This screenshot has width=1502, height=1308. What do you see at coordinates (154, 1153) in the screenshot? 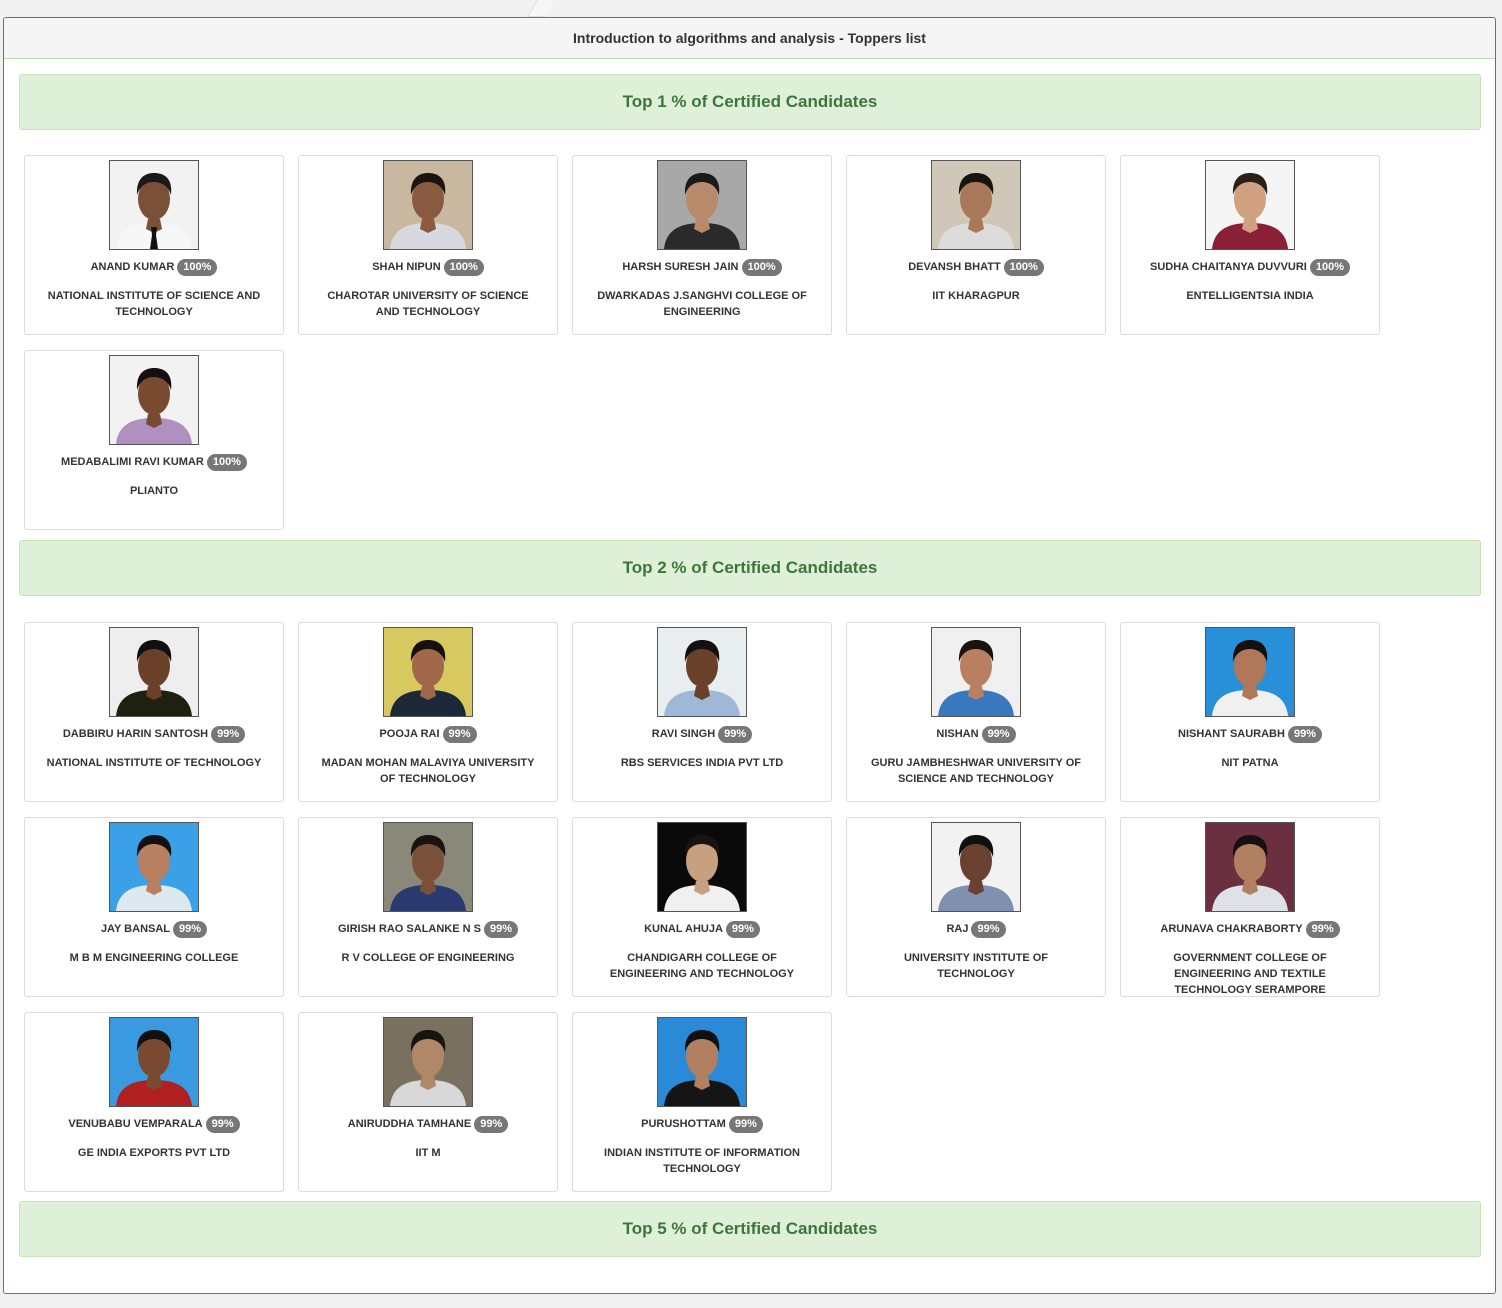
I see `candidate-organization: GE INDIA EXPORTS PVT LTD` at bounding box center [154, 1153].